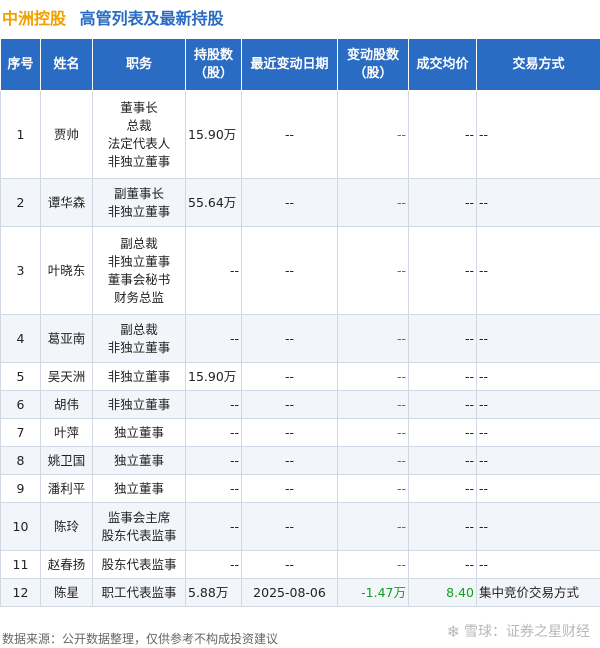 This screenshot has width=600, height=648. I want to click on table-subject: 高管列表及最新持股, so click(151, 18).